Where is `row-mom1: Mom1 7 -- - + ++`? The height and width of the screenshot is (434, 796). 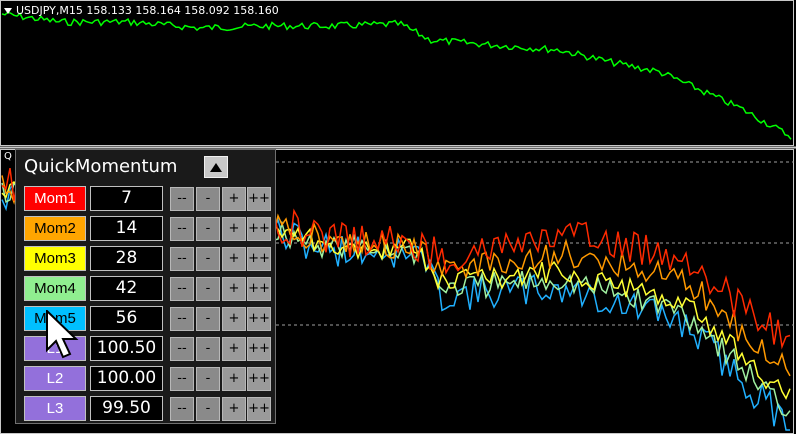 row-mom1: Mom1 7 -- - + ++ is located at coordinates (149, 199).